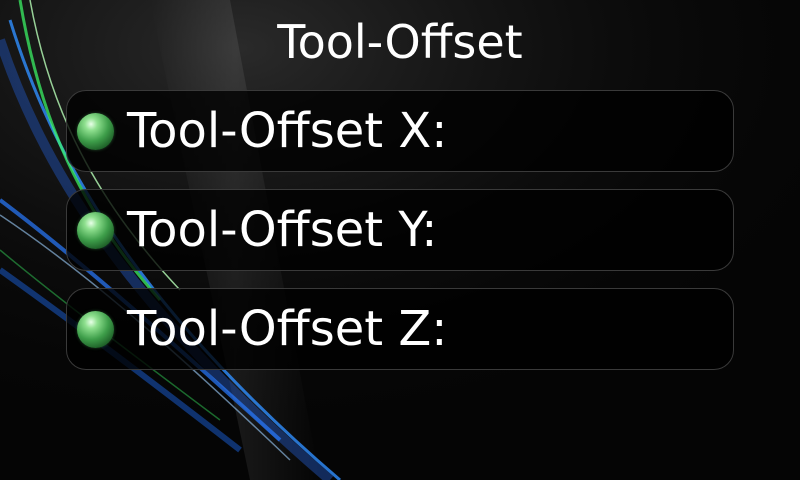  Describe the element at coordinates (287, 329) in the screenshot. I see `offset-z-label: Tool-Offset Z:` at that location.